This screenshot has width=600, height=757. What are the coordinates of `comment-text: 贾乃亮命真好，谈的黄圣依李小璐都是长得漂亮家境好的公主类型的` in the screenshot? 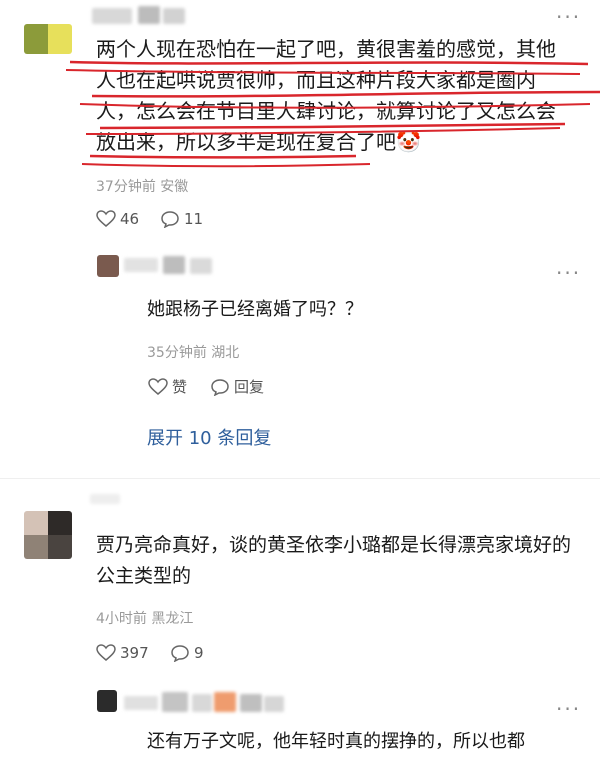 It's located at (334, 560).